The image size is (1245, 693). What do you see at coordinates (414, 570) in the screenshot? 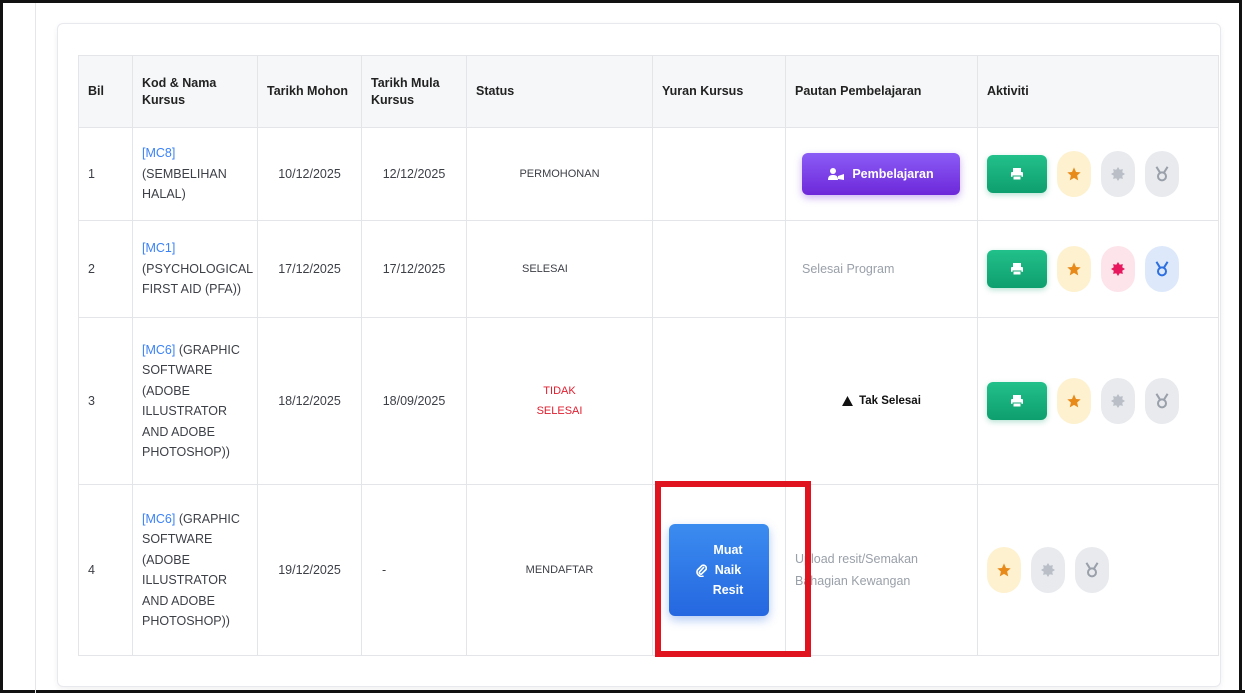
I see `tarikh-mula: -` at bounding box center [414, 570].